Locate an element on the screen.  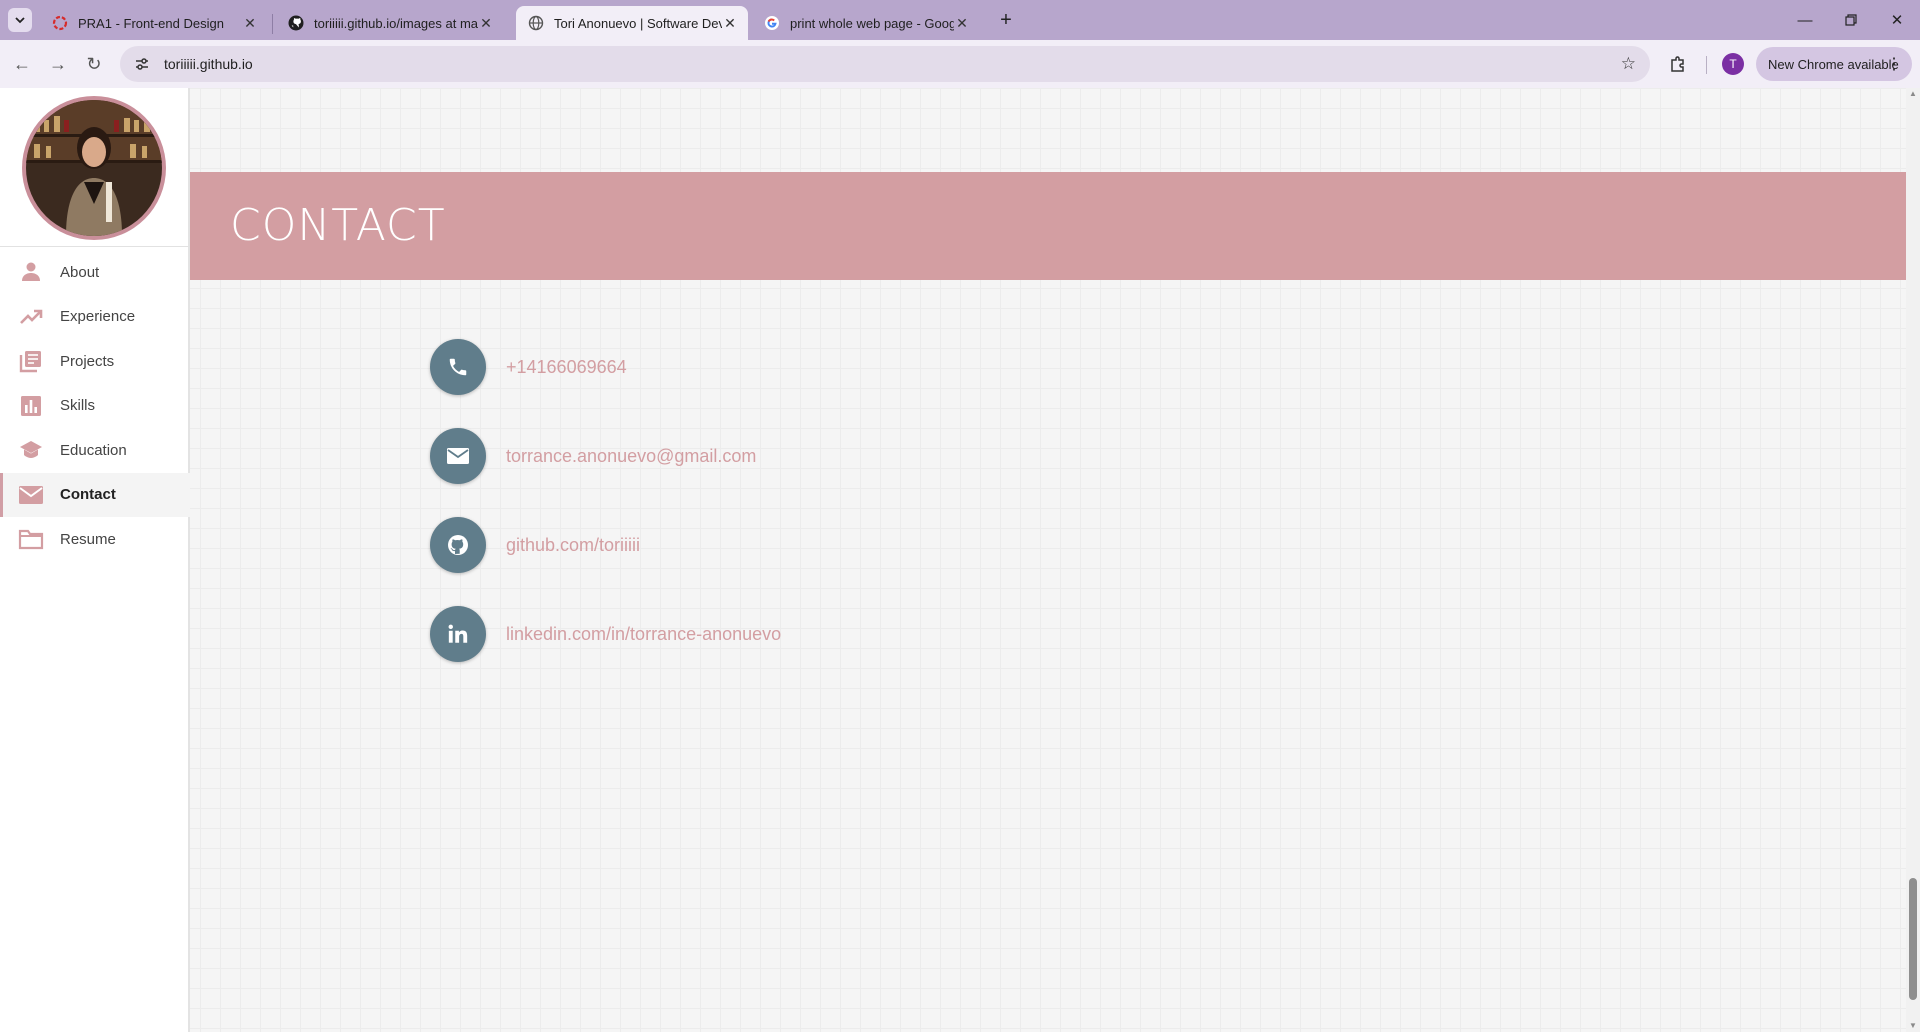
sidebar-item-contact: Contact is located at coordinates (95, 494).